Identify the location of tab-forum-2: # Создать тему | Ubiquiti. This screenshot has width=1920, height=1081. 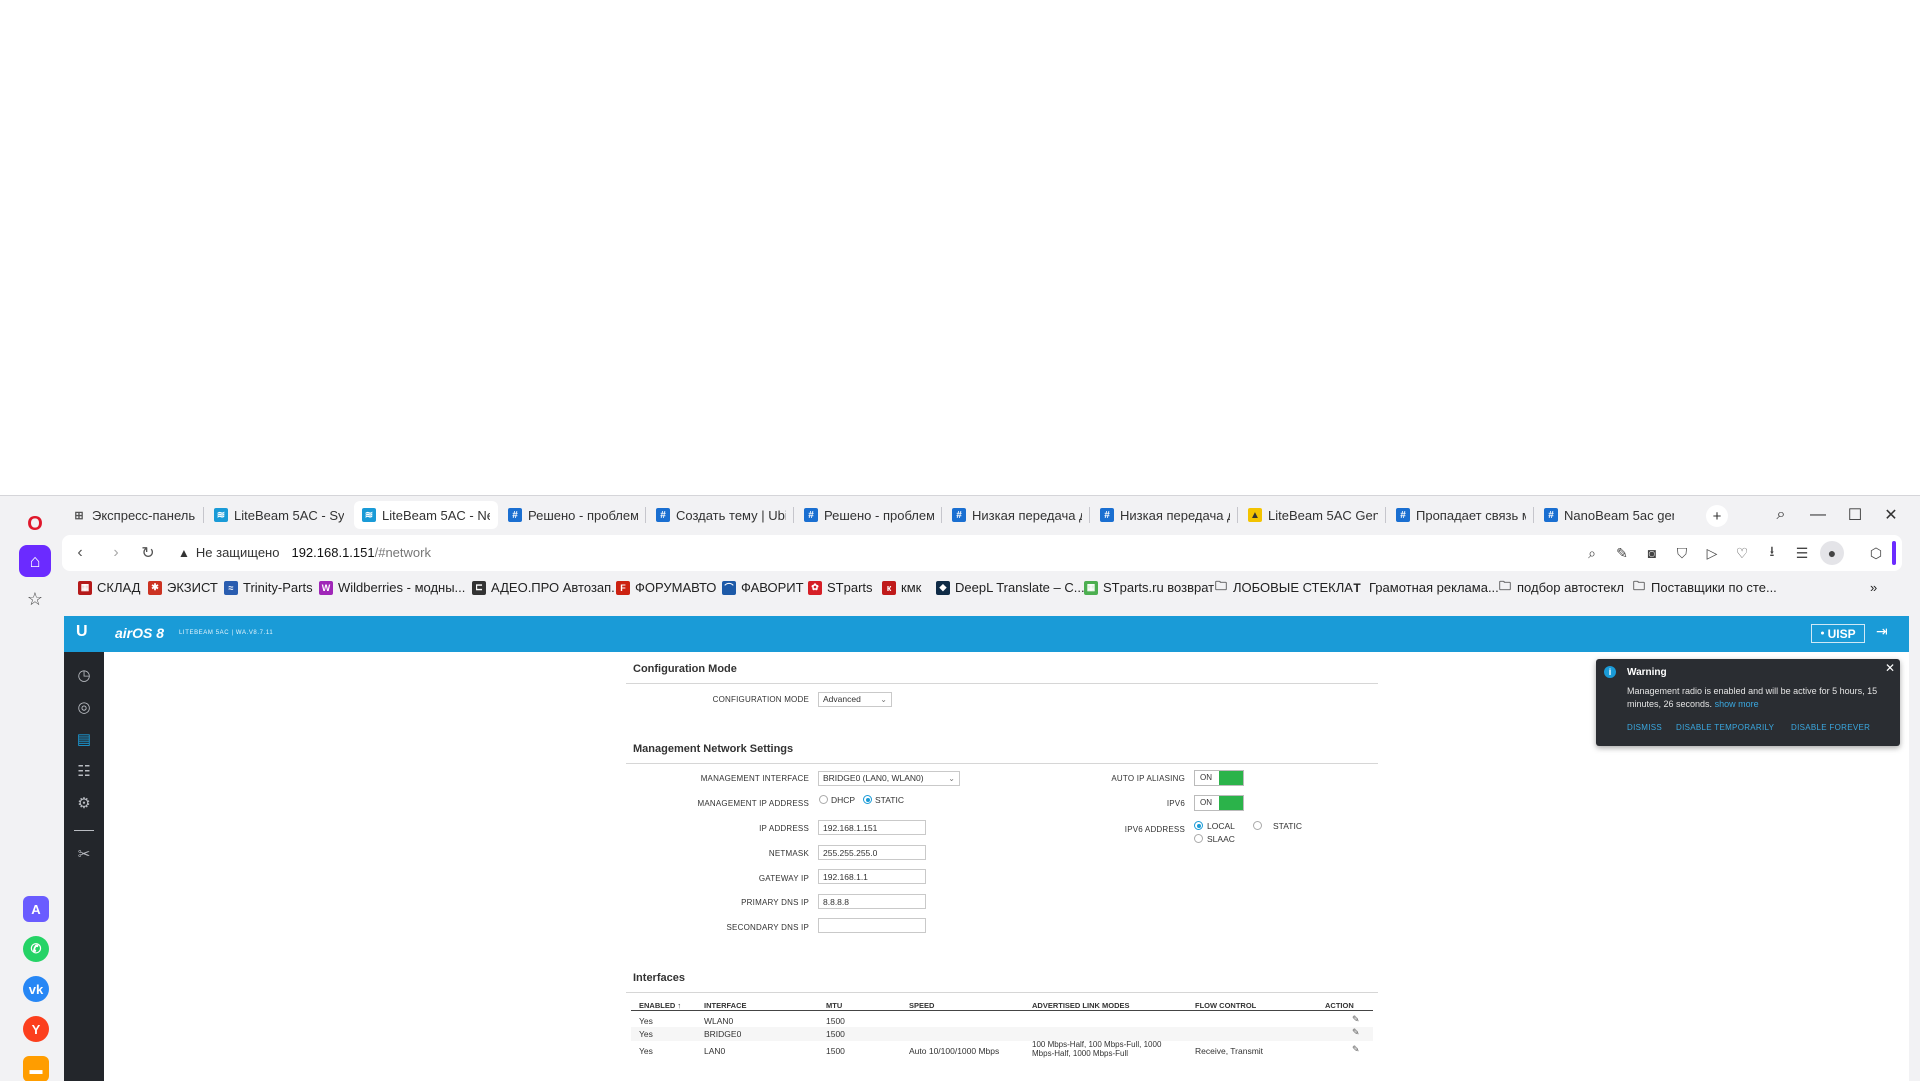
(721, 515).